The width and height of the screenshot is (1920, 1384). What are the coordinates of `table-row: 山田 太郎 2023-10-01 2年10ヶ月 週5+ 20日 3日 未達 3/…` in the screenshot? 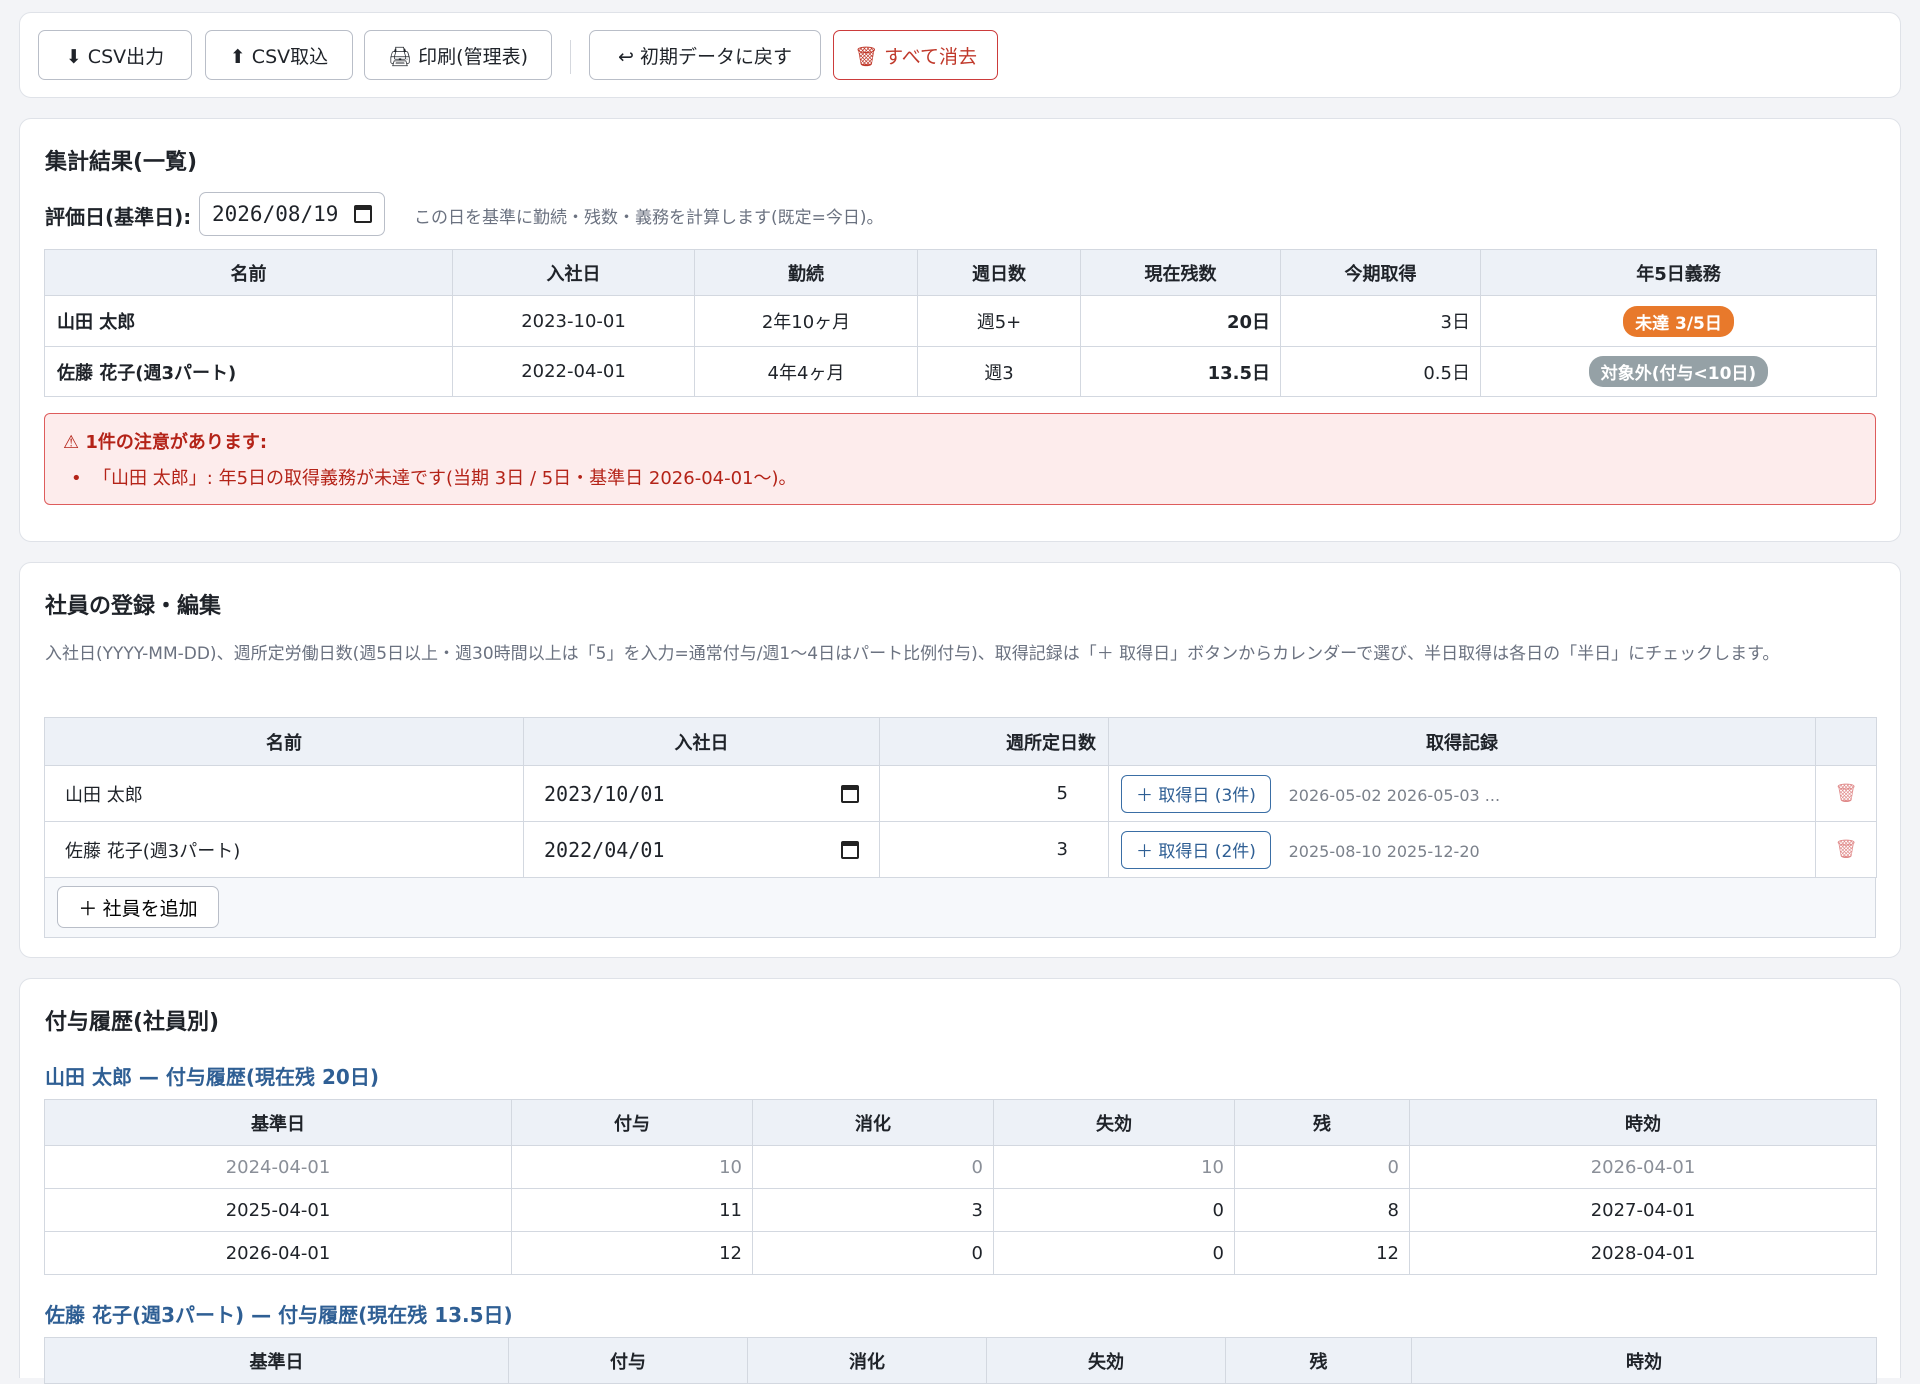 It's located at (960, 321).